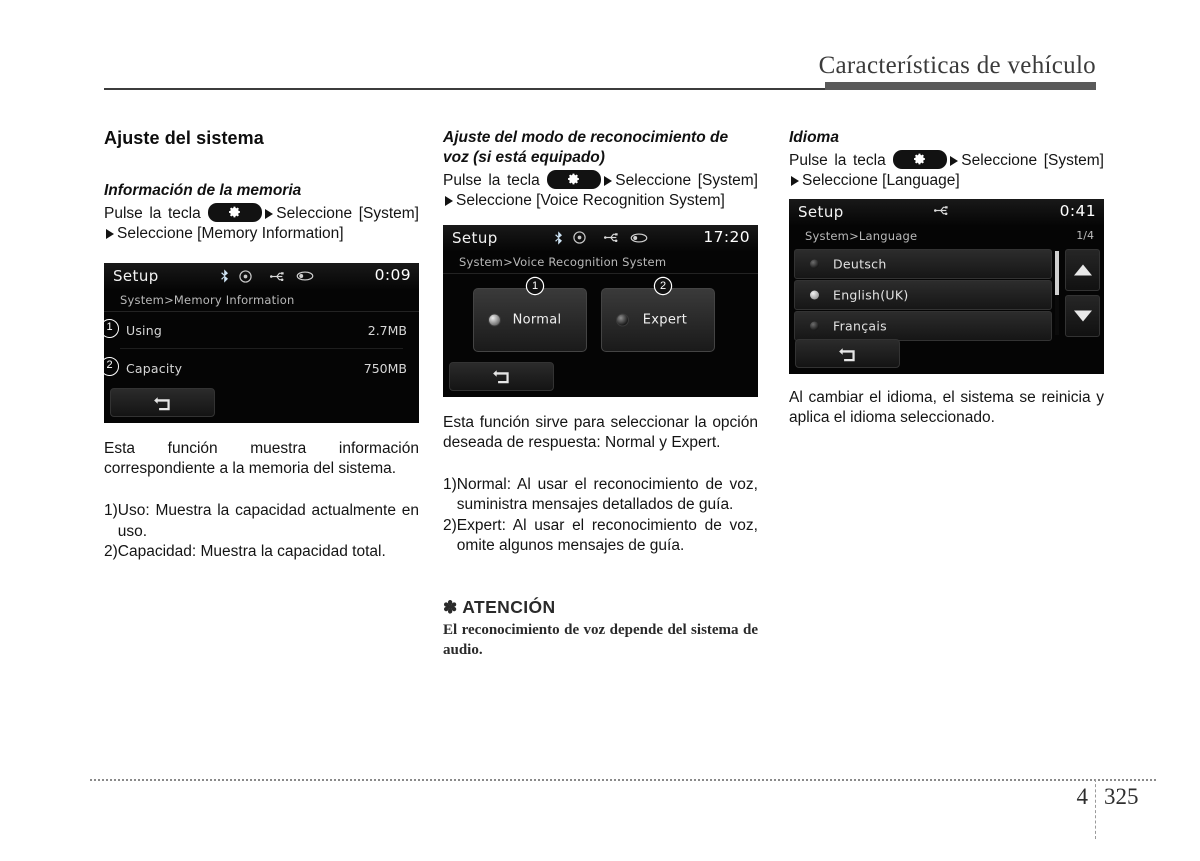 The height and width of the screenshot is (861, 1200). I want to click on triangle-up-icon, so click(1082, 270).